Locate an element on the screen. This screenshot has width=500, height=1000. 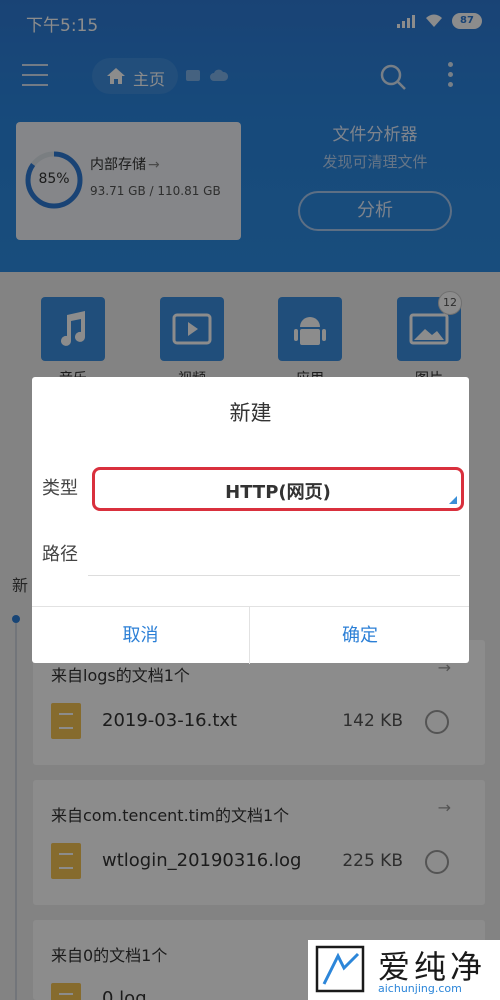
cancel-button: 取消 is located at coordinates (141, 635).